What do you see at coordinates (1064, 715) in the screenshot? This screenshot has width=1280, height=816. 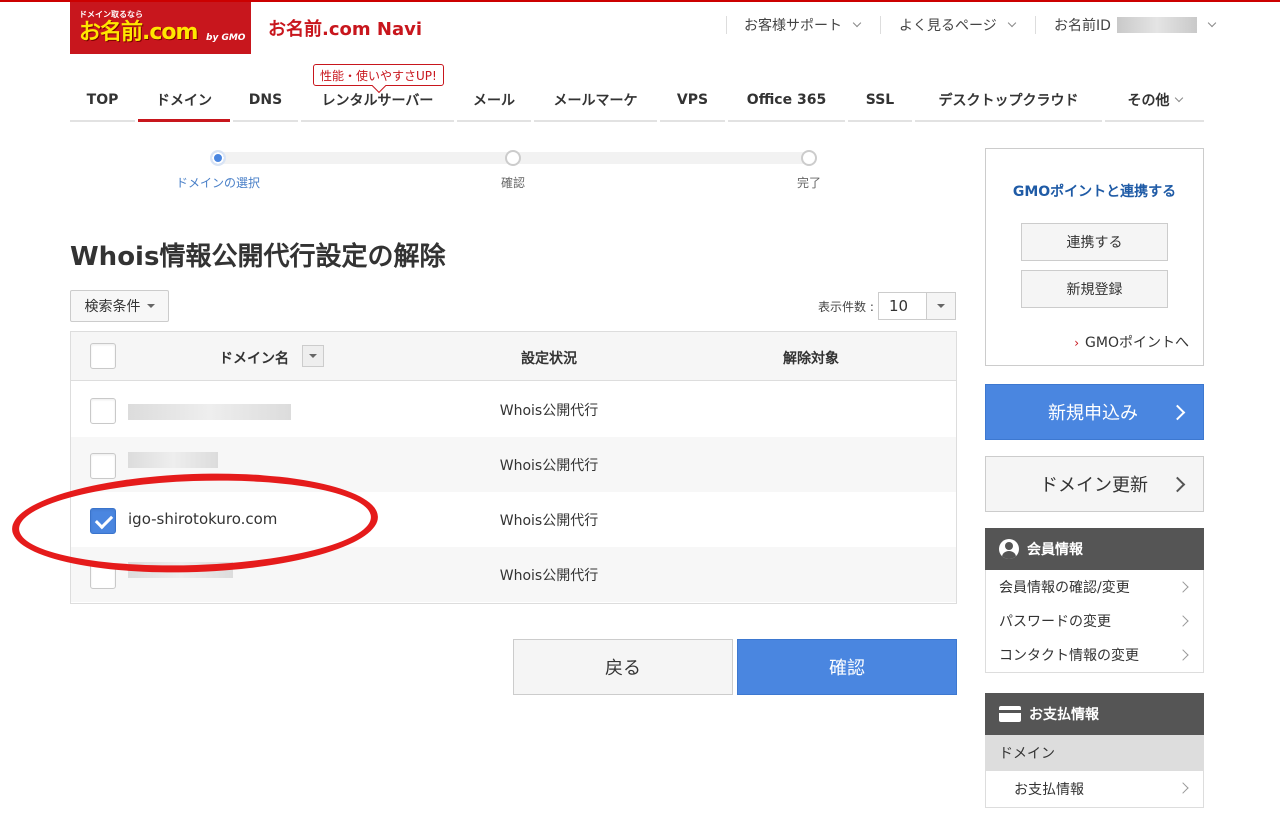 I see `payment-info-title: お支払情報` at bounding box center [1064, 715].